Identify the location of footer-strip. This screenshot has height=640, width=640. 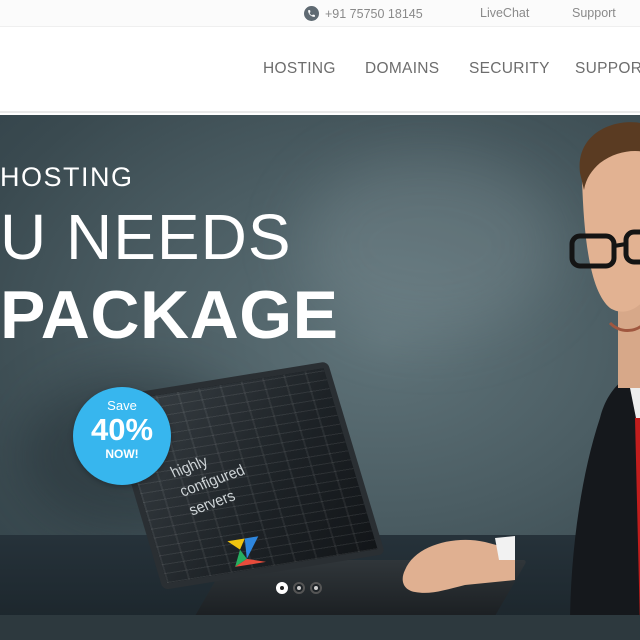
(320, 627).